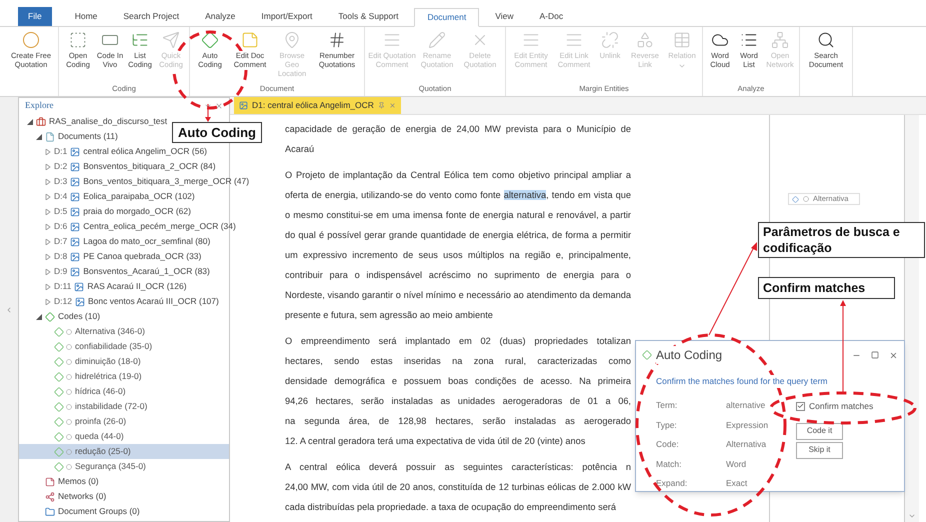 The width and height of the screenshot is (926, 522). I want to click on tree-label: Eolica_paraipaba_OCR (102), so click(139, 196).